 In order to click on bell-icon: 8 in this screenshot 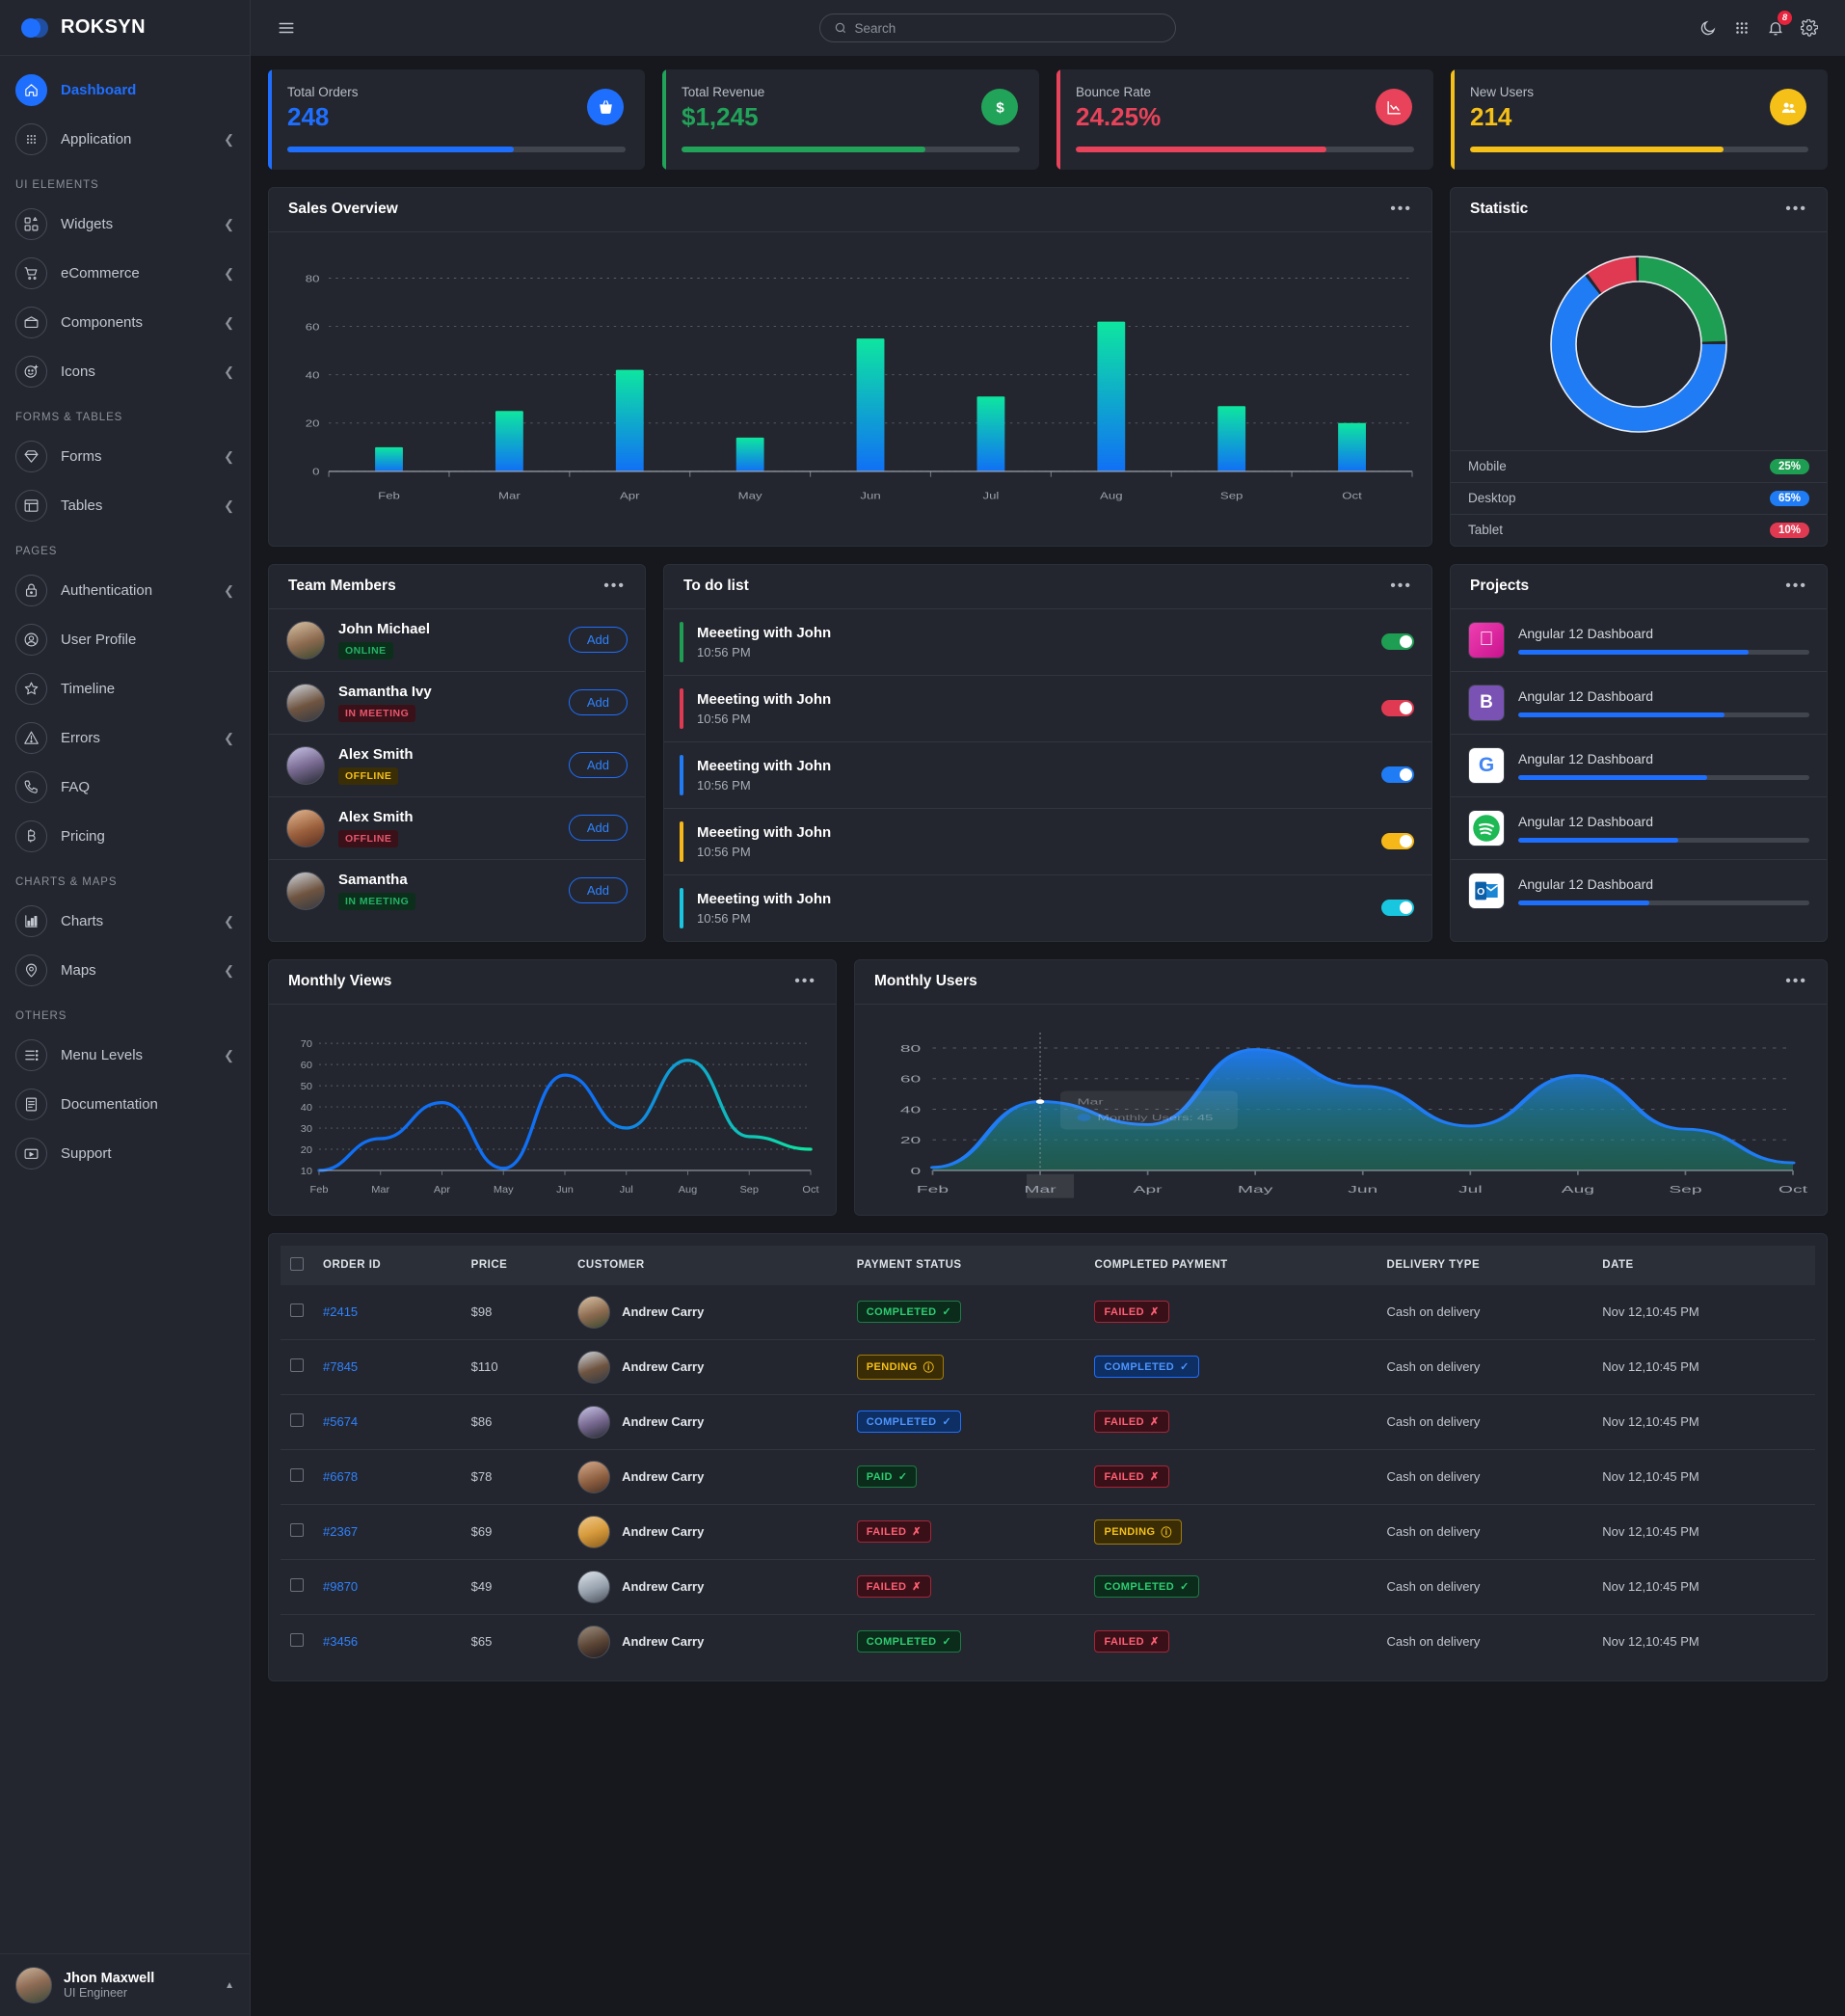, I will do `click(1776, 26)`.